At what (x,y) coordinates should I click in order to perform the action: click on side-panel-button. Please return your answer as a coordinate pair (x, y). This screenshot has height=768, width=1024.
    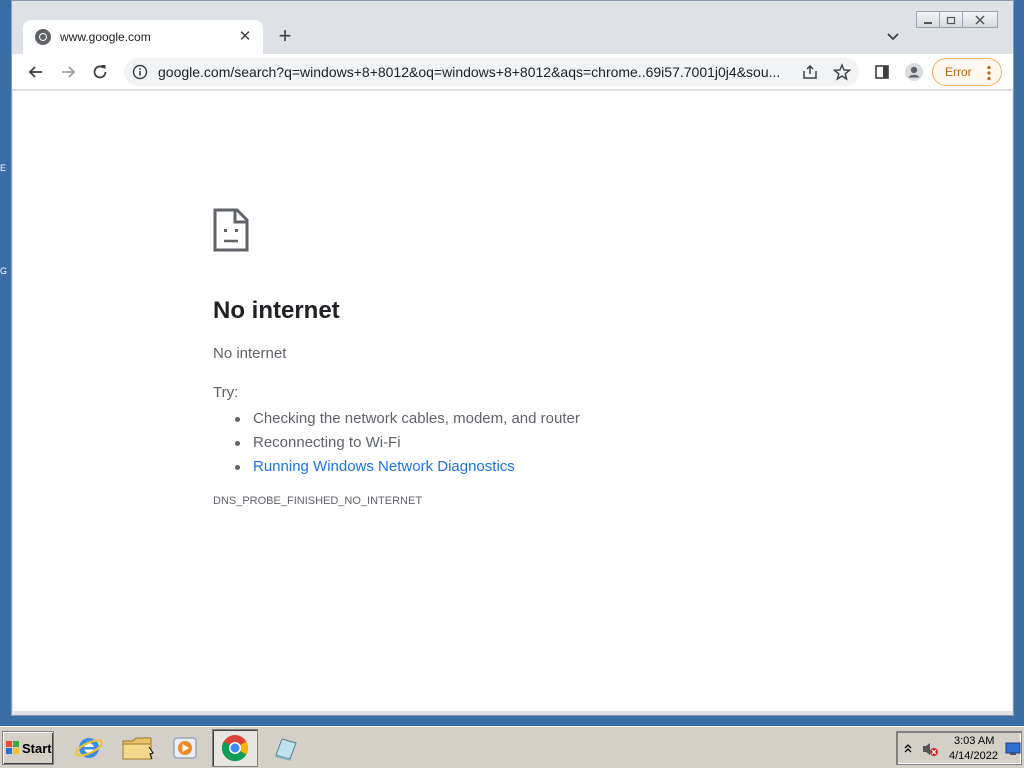
    Looking at the image, I should click on (882, 72).